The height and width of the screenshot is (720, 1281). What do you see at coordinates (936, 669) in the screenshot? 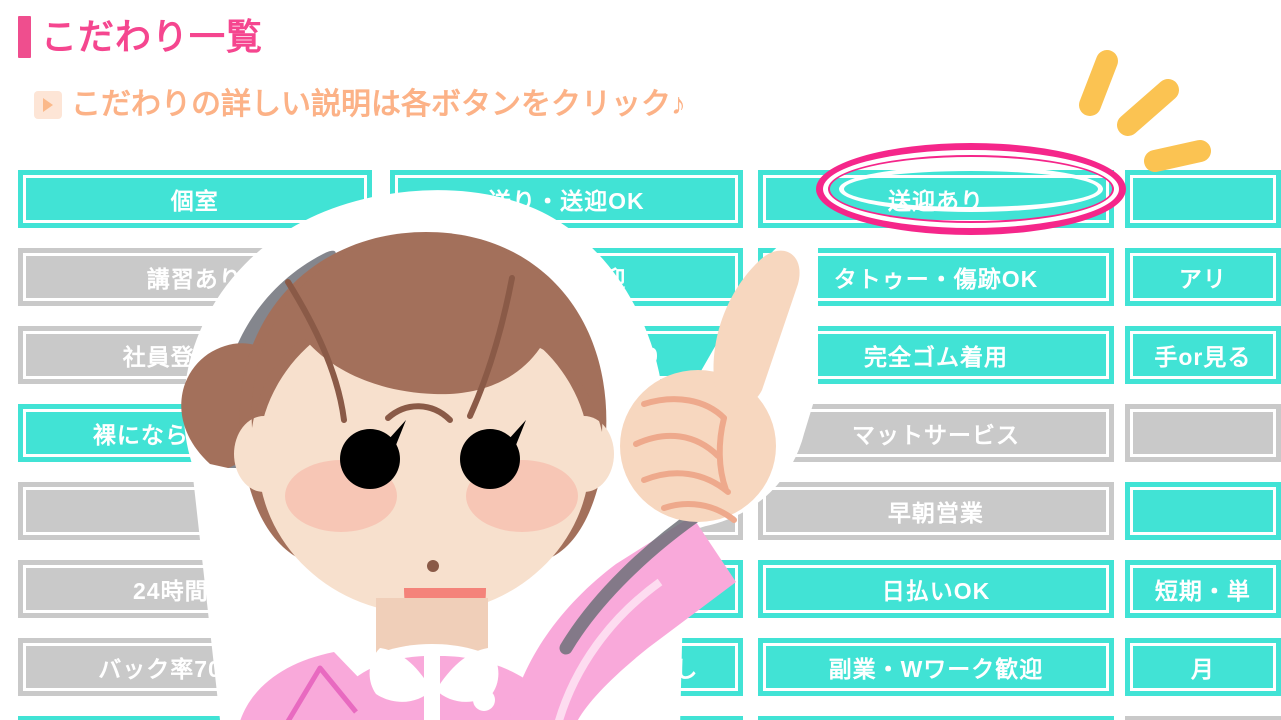
I see `feature-button-label: 副業・Wワーク歓迎` at bounding box center [936, 669].